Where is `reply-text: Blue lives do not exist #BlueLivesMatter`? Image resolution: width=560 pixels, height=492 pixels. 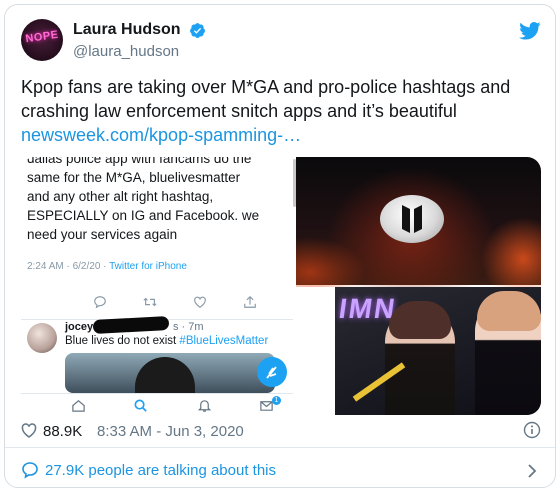
reply-text: Blue lives do not exist #BlueLivesMatter is located at coordinates (166, 341).